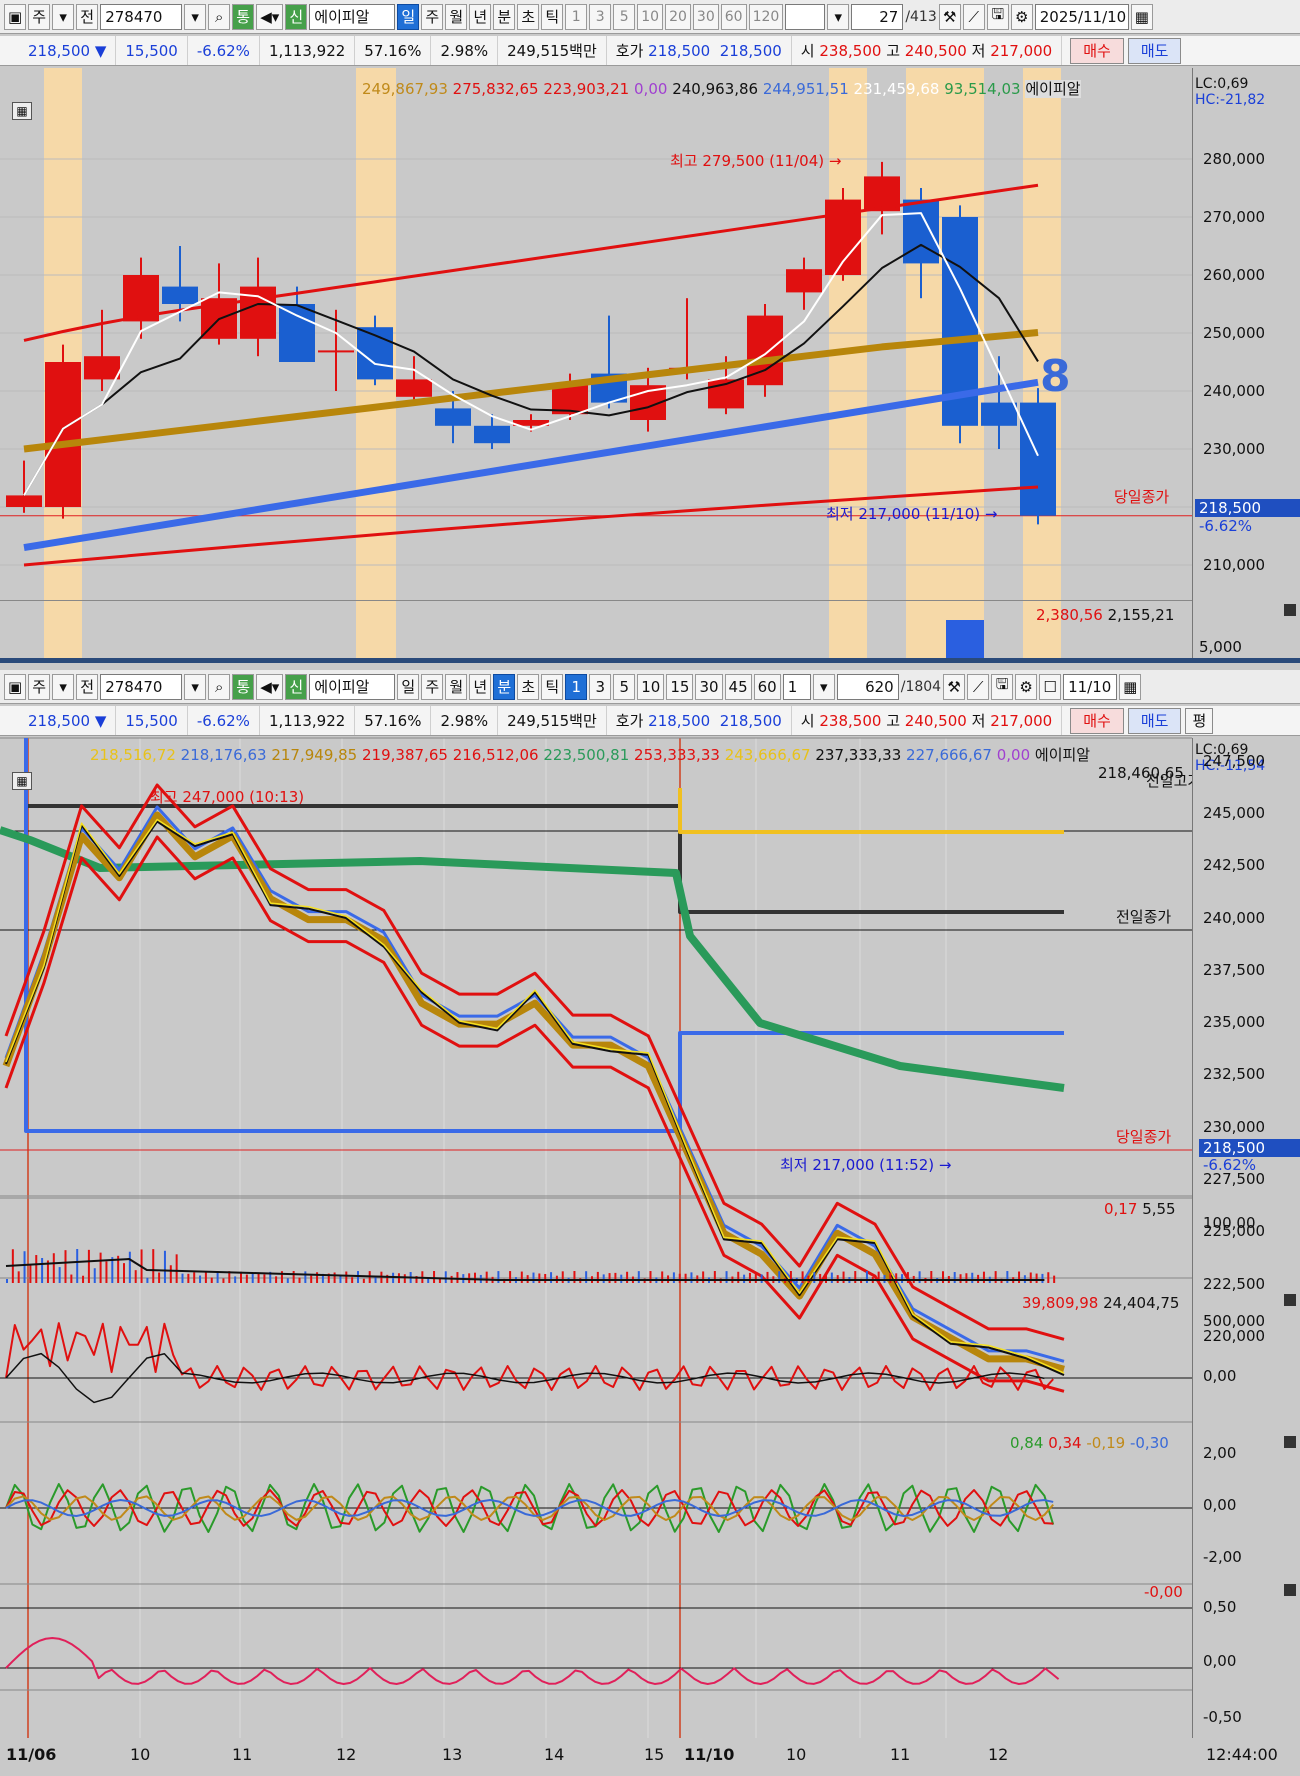  I want to click on period-label: 월, so click(456, 687).